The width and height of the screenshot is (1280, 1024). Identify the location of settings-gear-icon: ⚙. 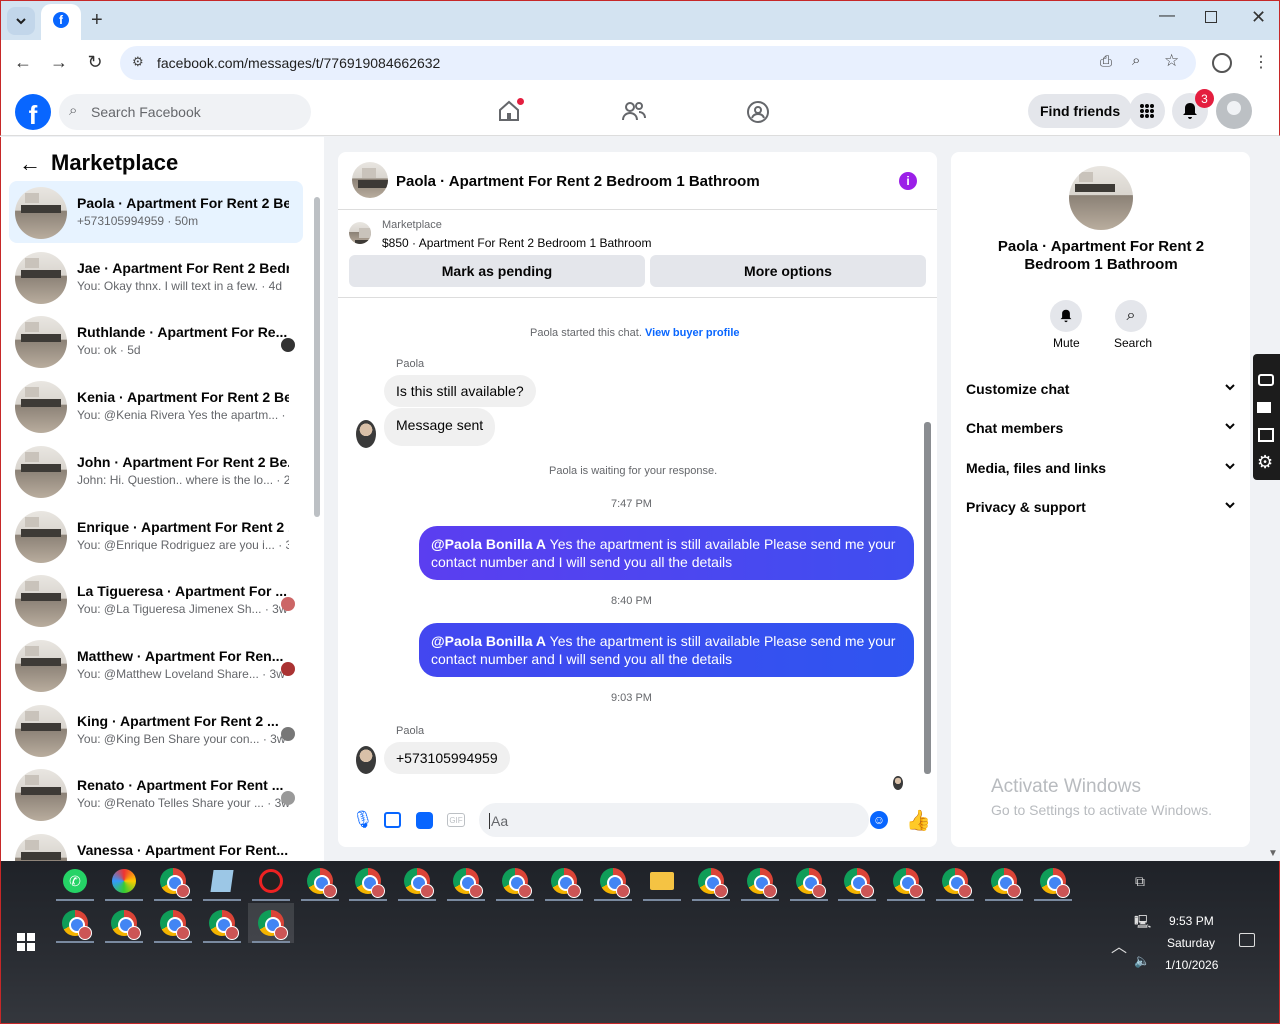
(1265, 462).